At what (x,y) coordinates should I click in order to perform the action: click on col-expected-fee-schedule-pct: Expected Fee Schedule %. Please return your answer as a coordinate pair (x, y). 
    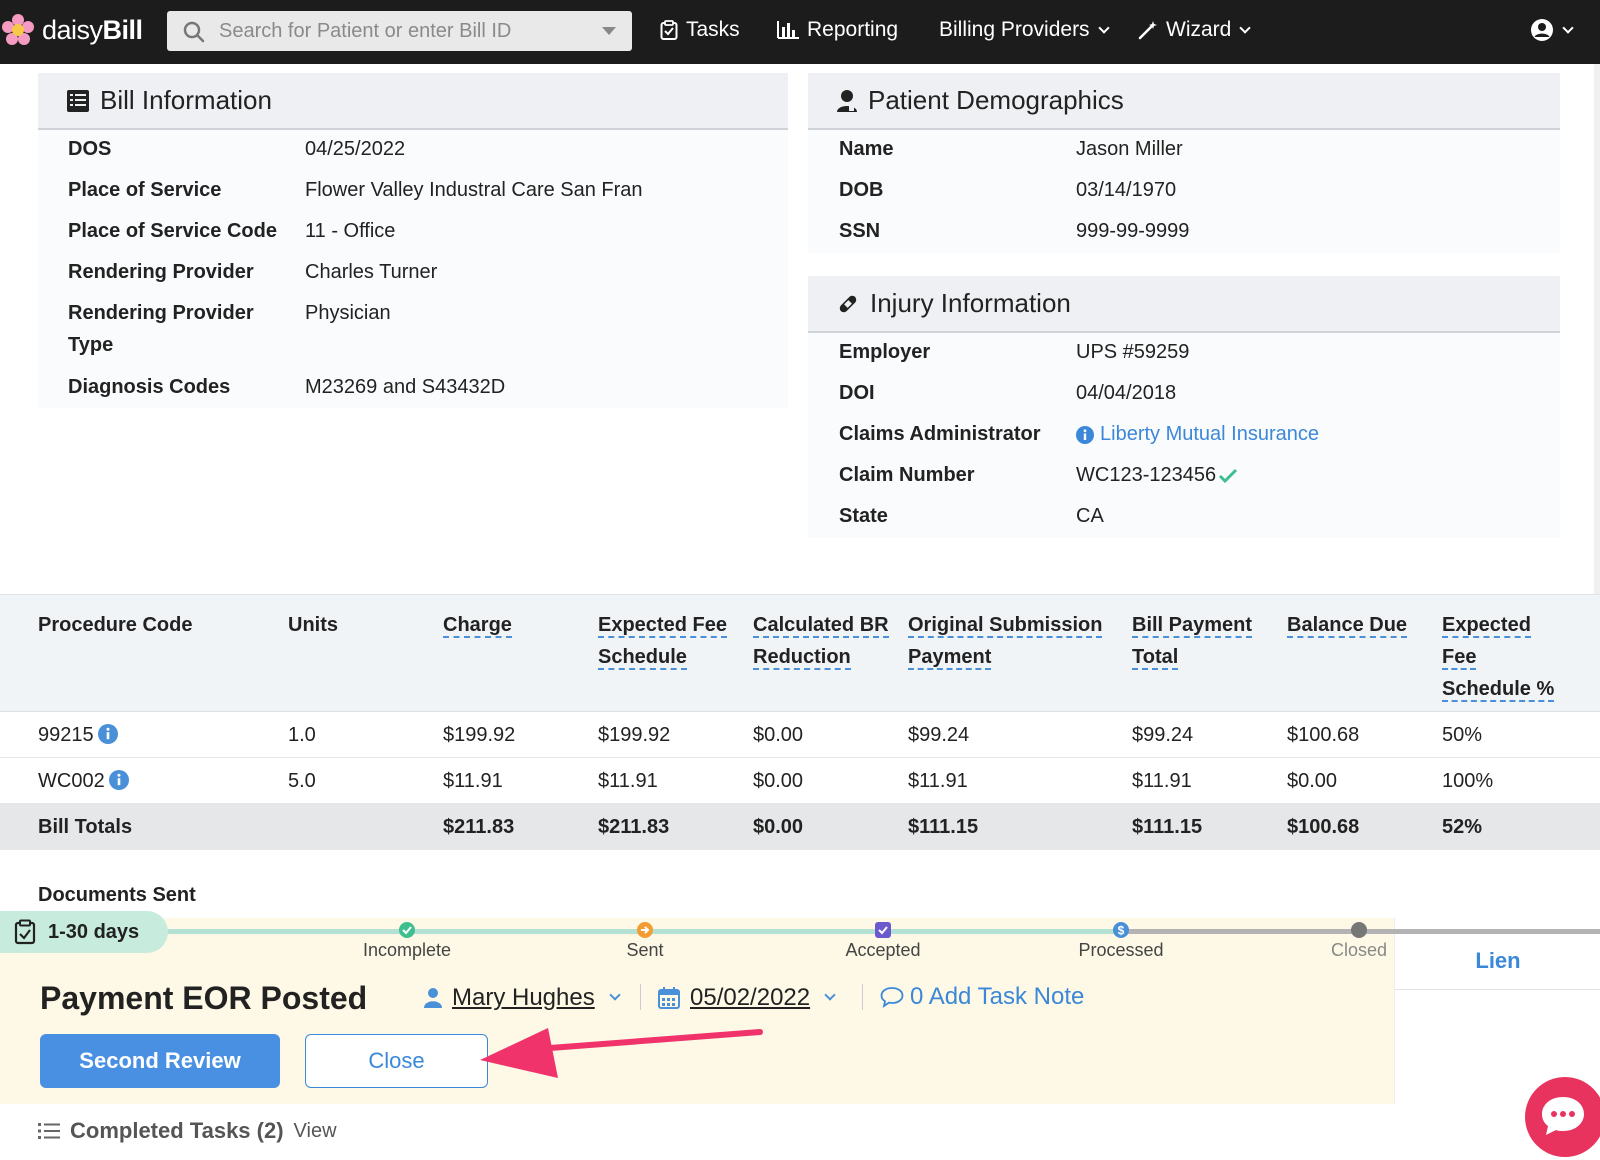
    Looking at the image, I should click on (1498, 657).